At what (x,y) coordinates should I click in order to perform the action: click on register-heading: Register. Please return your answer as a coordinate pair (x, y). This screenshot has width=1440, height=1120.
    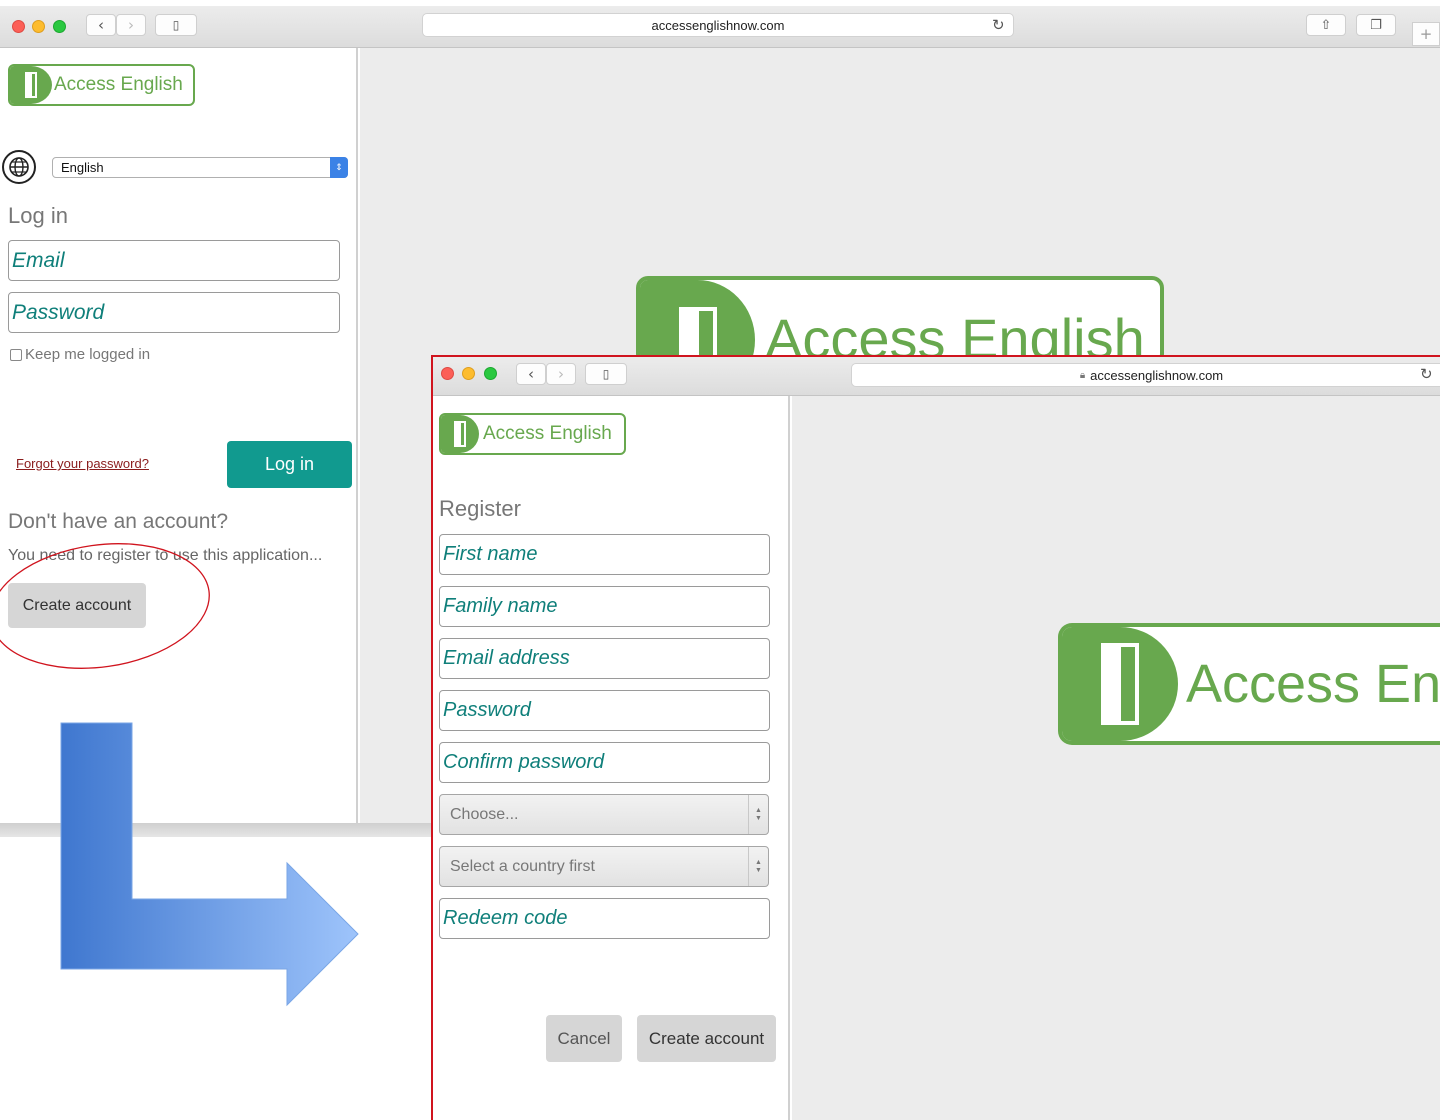
    Looking at the image, I should click on (480, 508).